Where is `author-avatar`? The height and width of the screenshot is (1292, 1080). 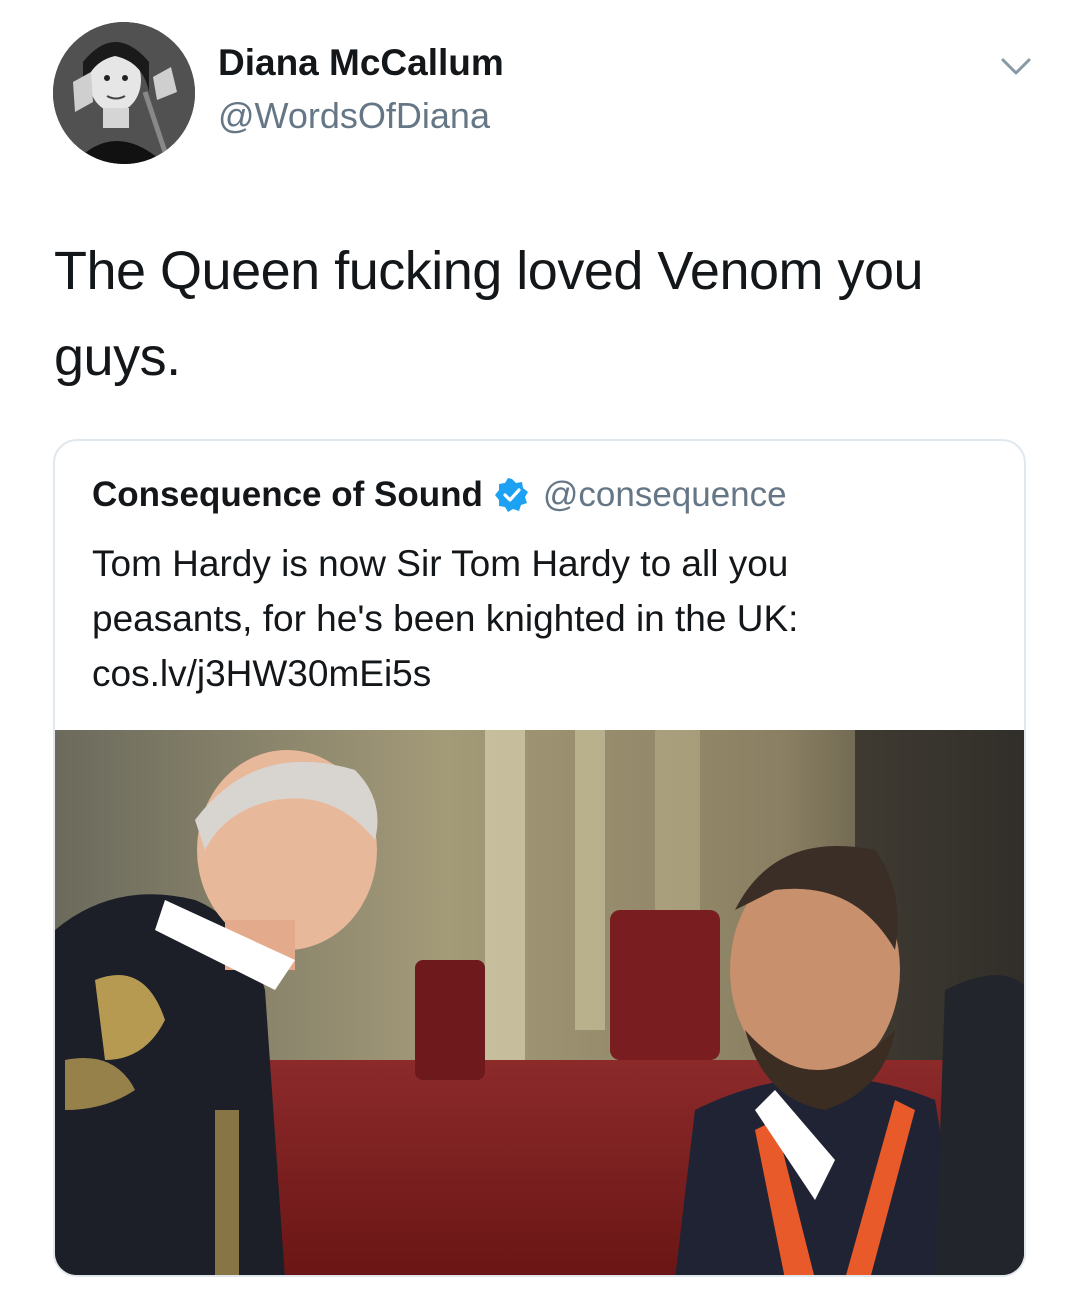 author-avatar is located at coordinates (124, 93).